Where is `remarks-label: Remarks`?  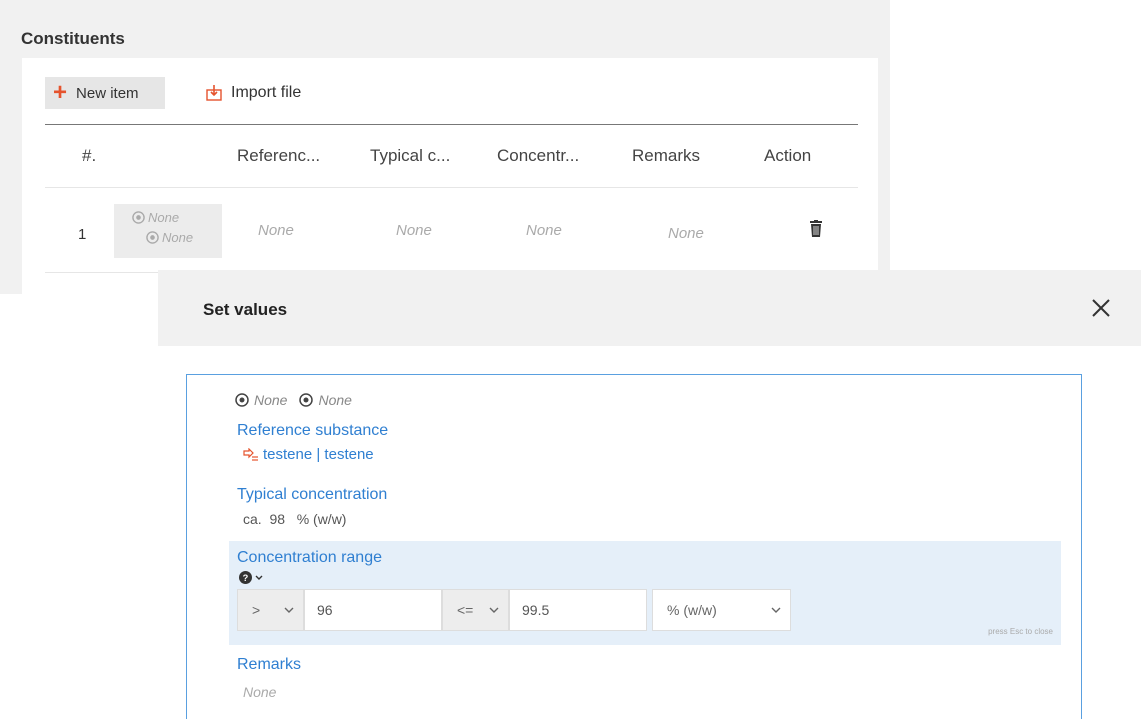 remarks-label: Remarks is located at coordinates (269, 664).